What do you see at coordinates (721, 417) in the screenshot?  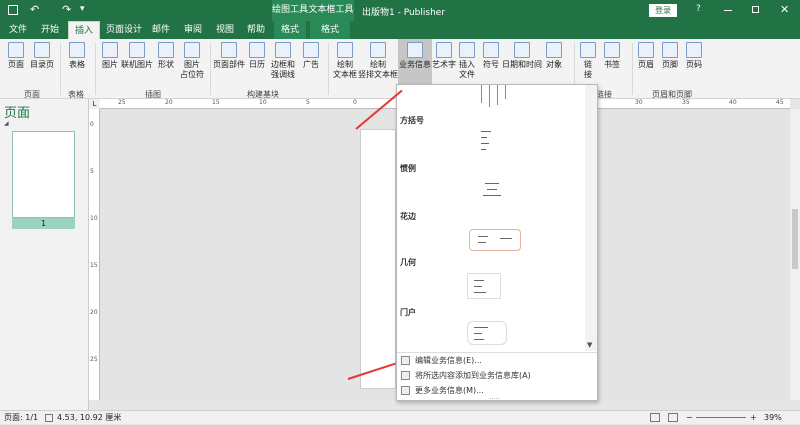 I see `zoom-slider` at bounding box center [721, 417].